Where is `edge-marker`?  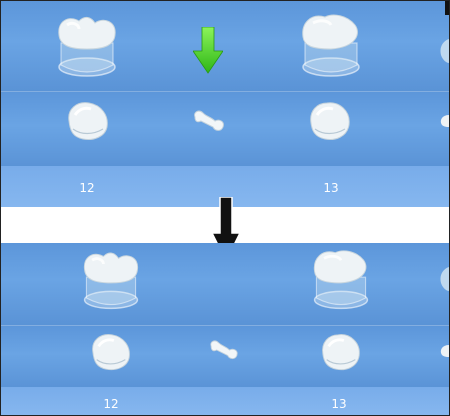
edge-marker is located at coordinates (447, 8).